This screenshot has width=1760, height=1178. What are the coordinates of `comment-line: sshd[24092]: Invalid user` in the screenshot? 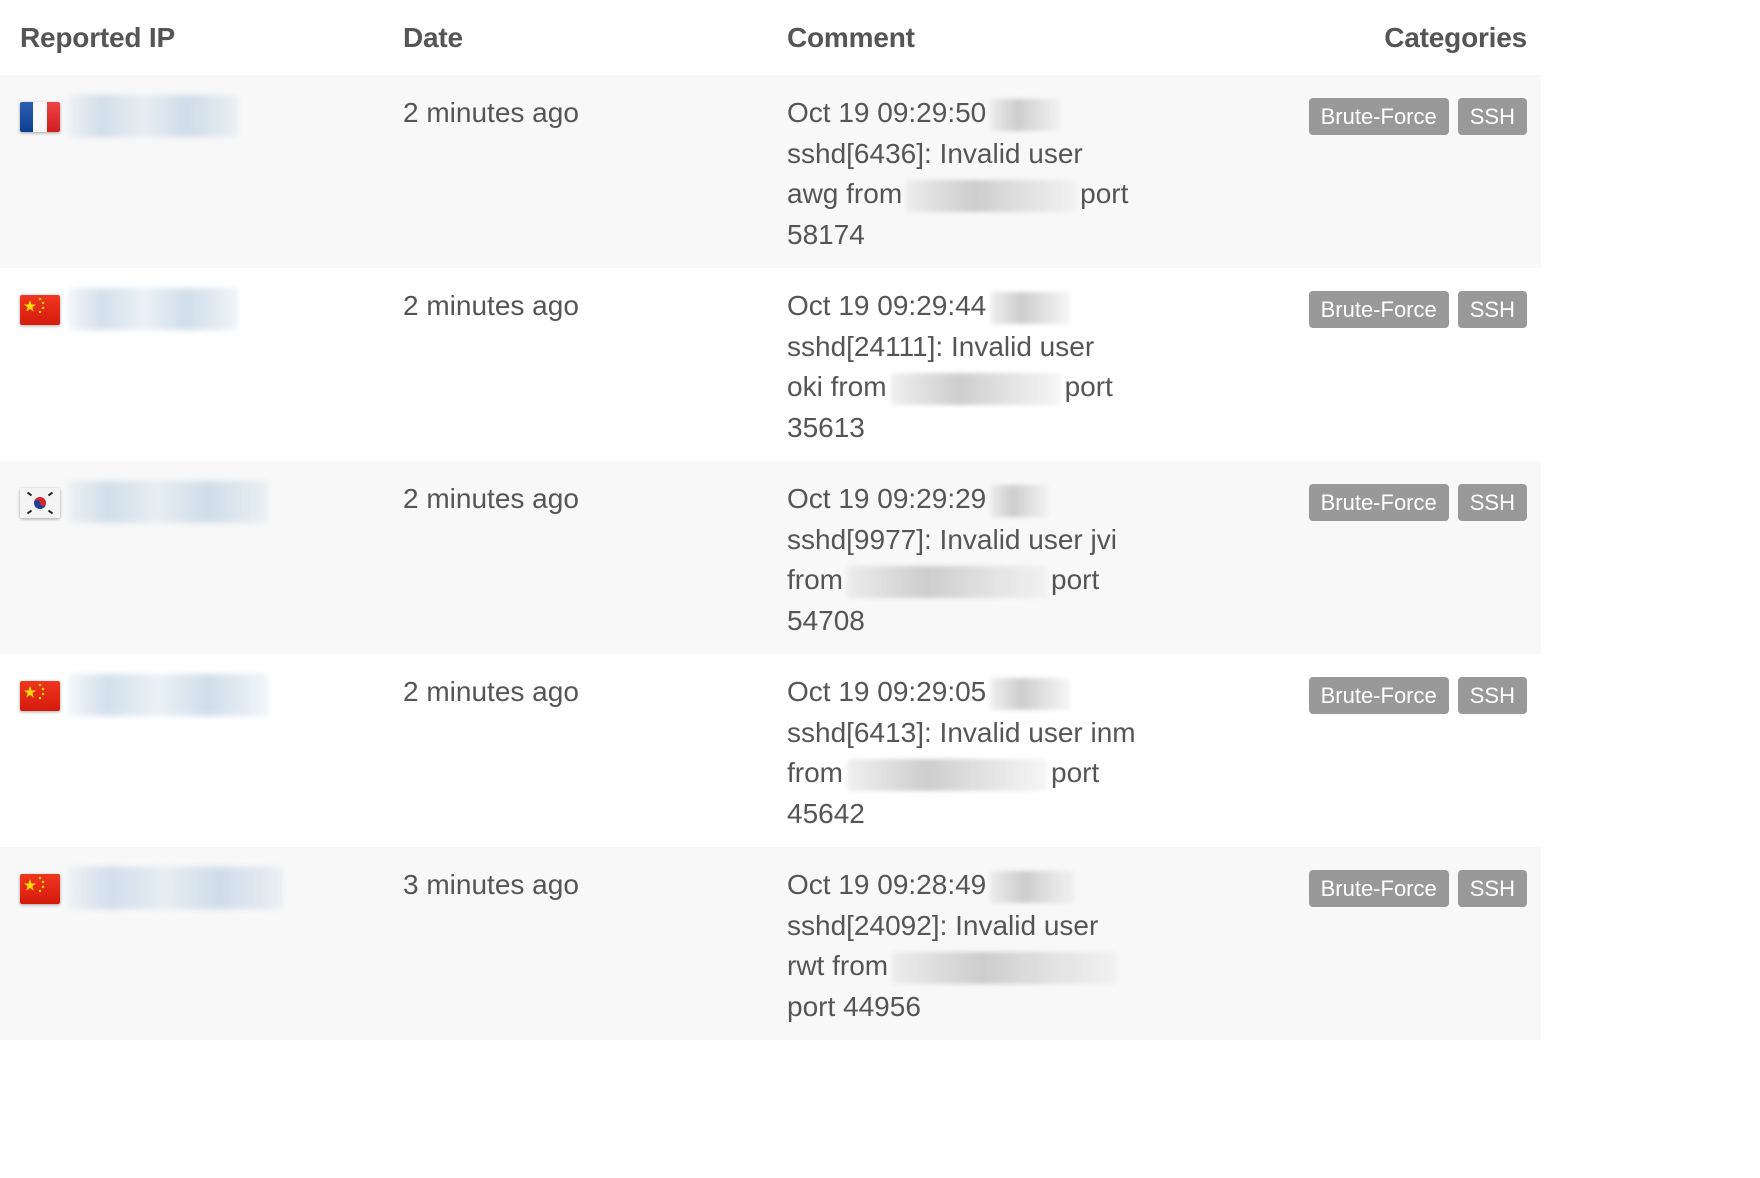 It's located at (943, 925).